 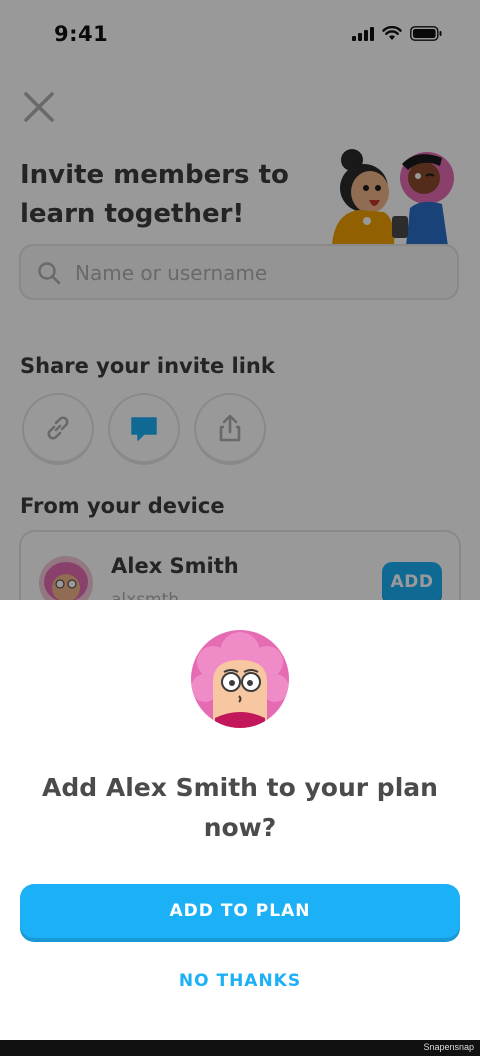 I want to click on footer-bar, so click(x=240, y=1048).